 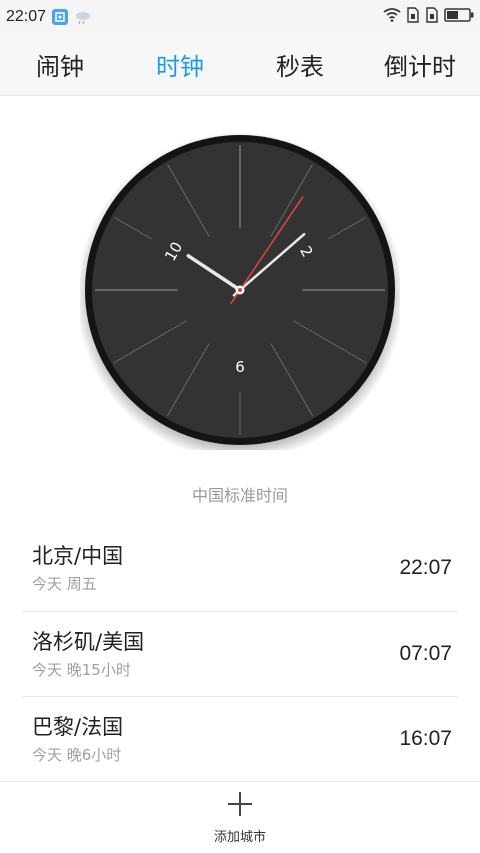 I want to click on wifi-icon, so click(x=392, y=17).